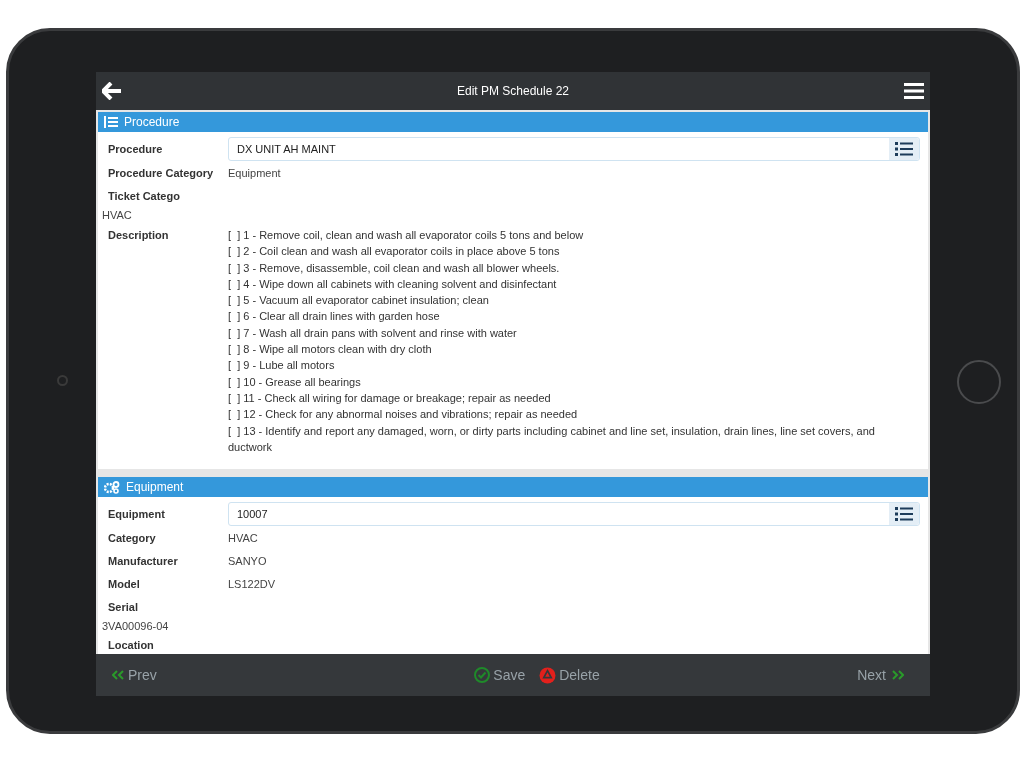 Image resolution: width=1024 pixels, height=768 pixels. Describe the element at coordinates (574, 149) in the screenshot. I see `lookup-field: DX UNIT AH MAINT` at that location.